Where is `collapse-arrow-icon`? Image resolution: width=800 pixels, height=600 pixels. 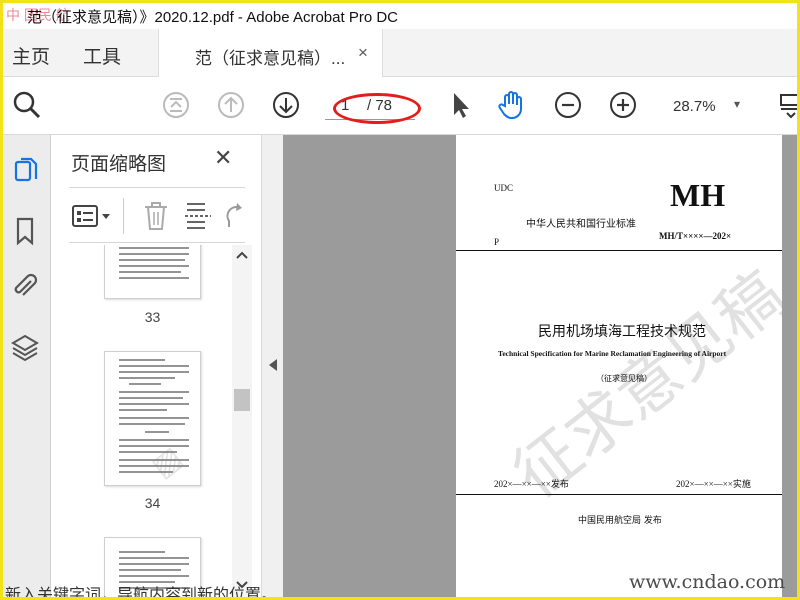 collapse-arrow-icon is located at coordinates (273, 365).